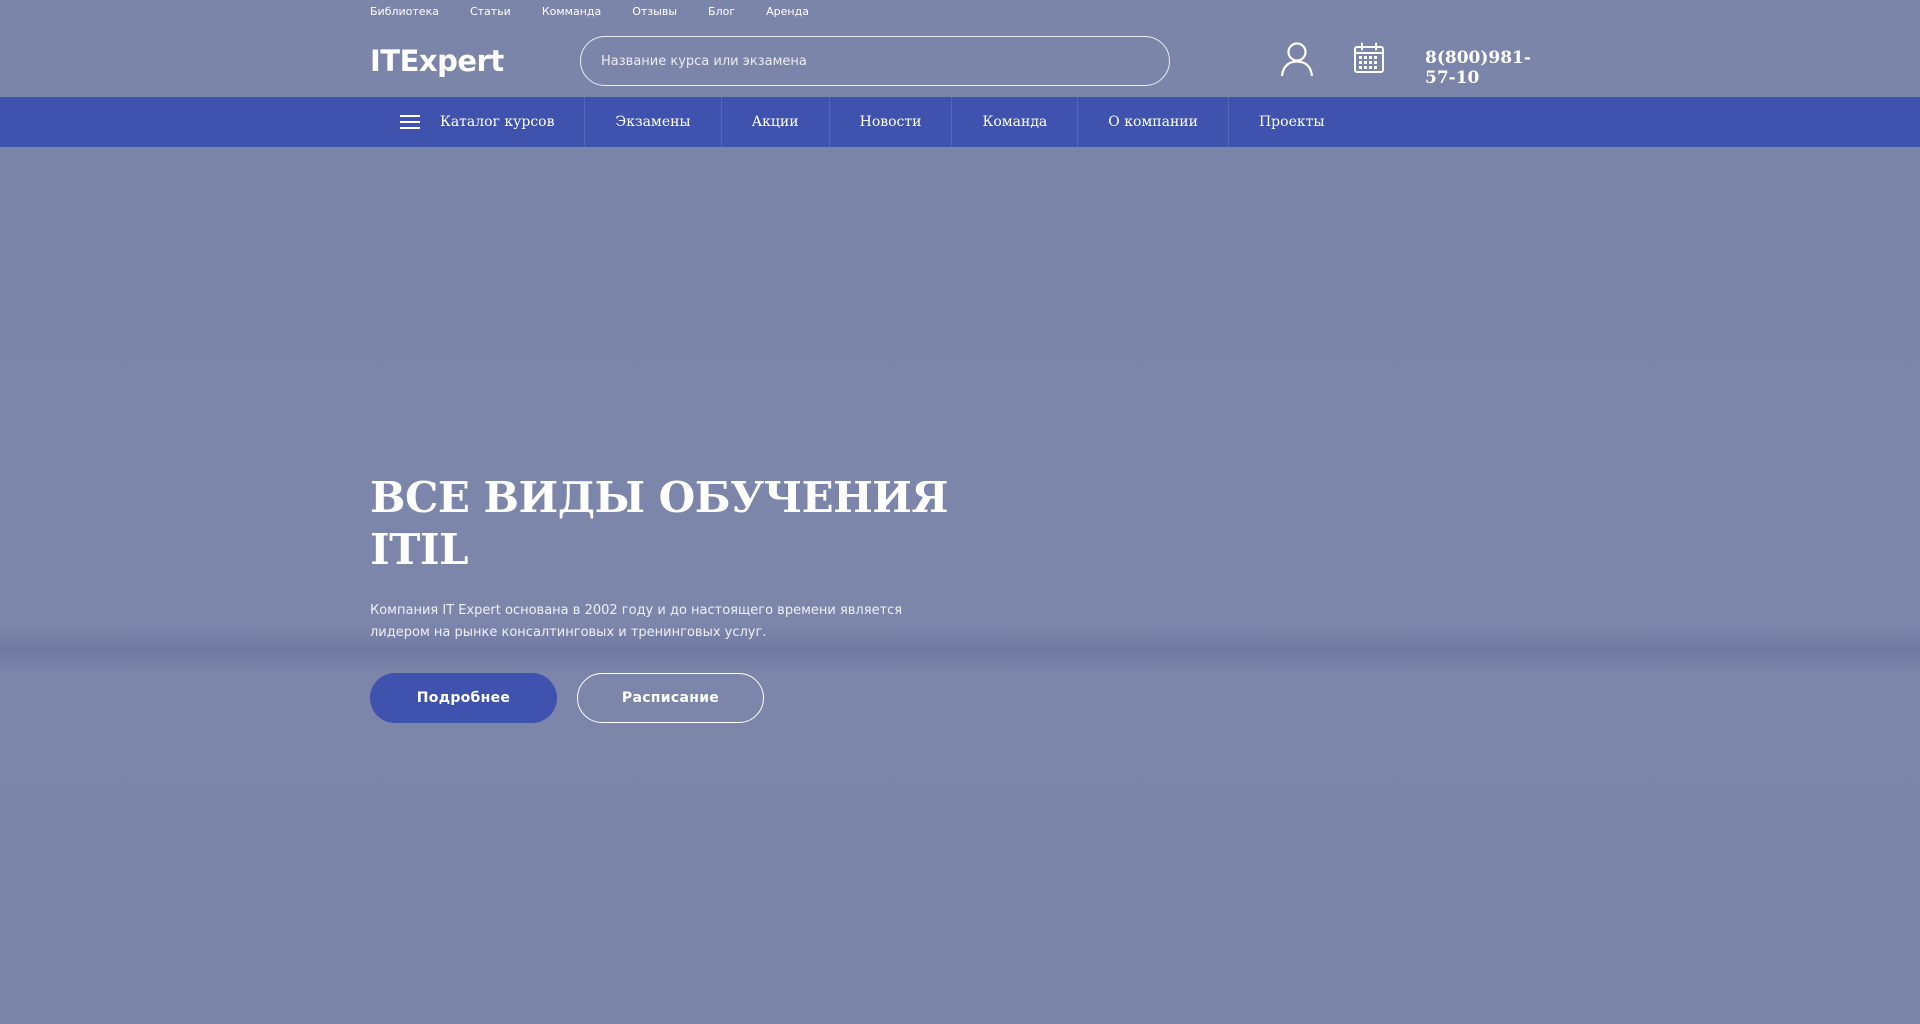 The height and width of the screenshot is (1024, 1920). What do you see at coordinates (654, 12) in the screenshot?
I see `top-link-reviews: Отзывы` at bounding box center [654, 12].